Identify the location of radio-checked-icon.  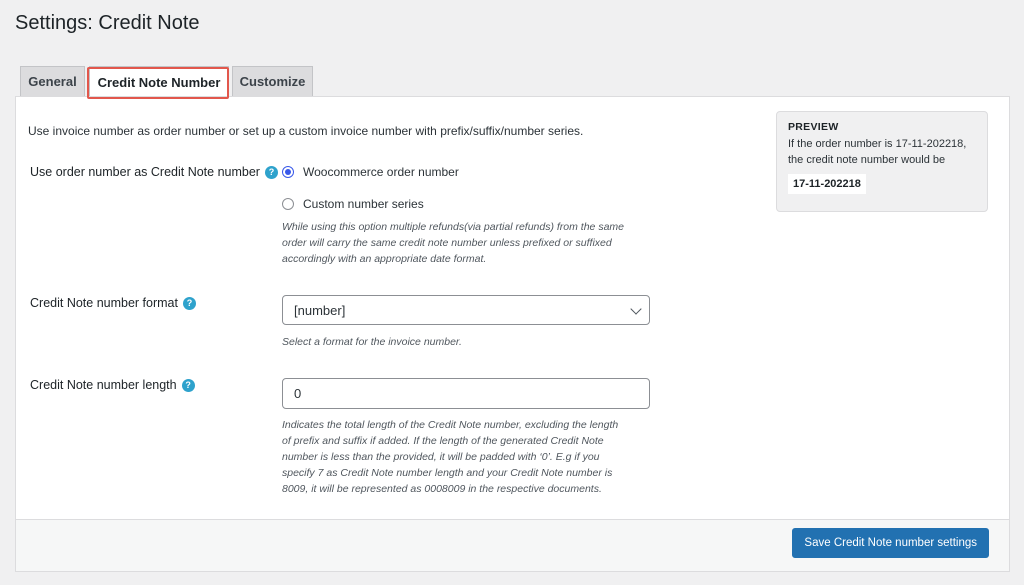
(288, 172).